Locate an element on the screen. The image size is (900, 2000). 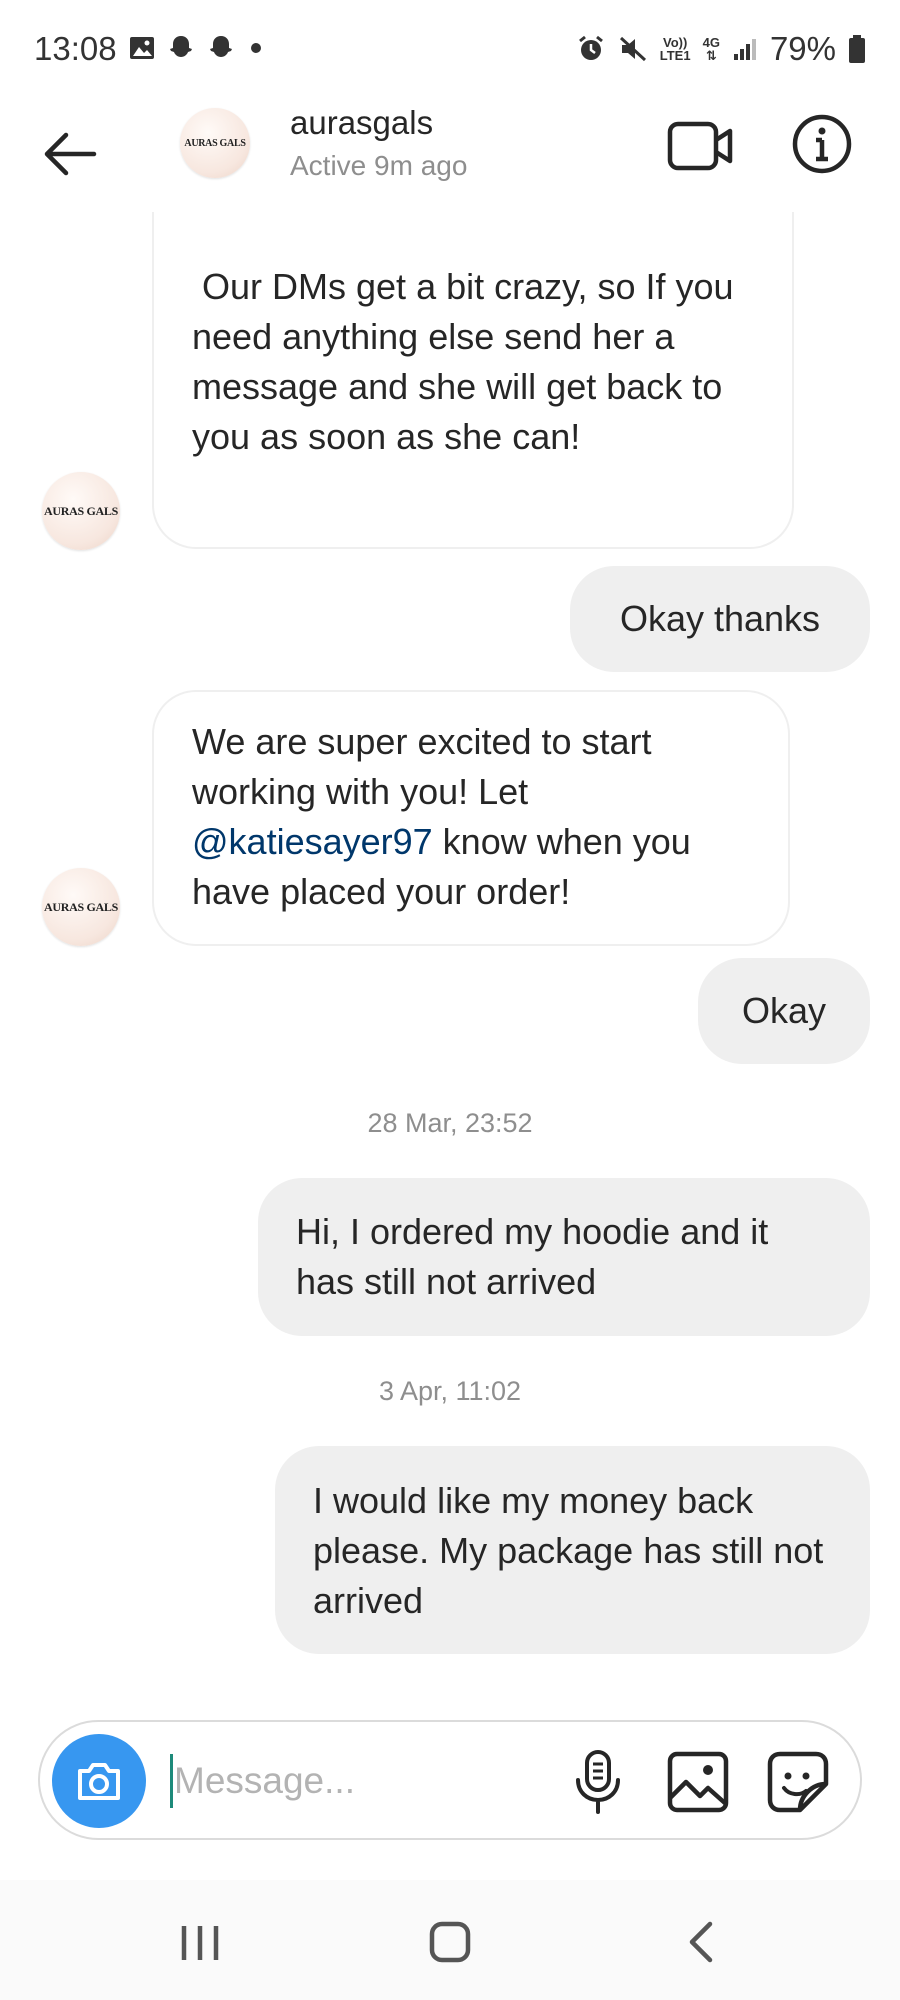
microphone-icon is located at coordinates (598, 1782).